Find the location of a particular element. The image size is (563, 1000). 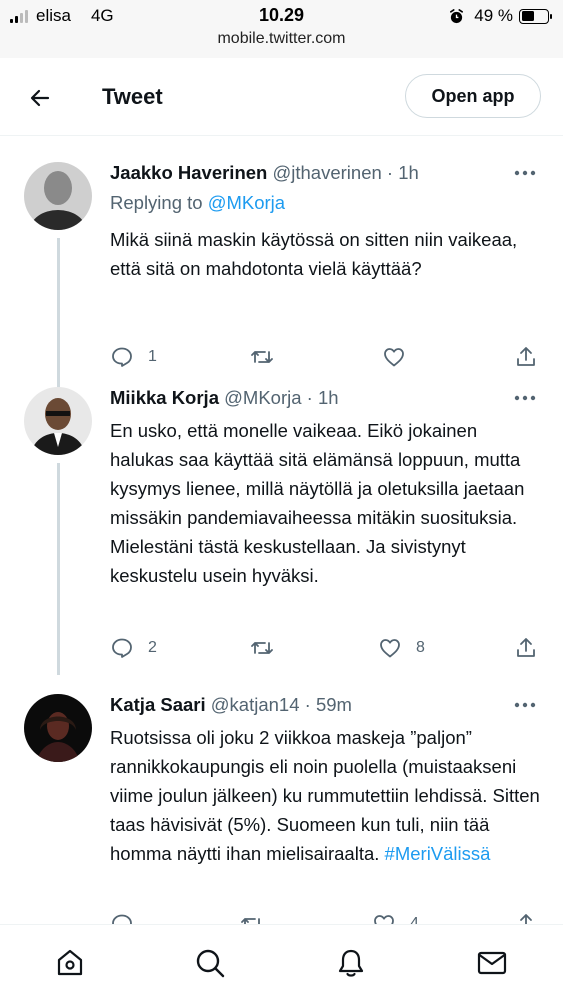

author-meta: @katjan14 · 59m is located at coordinates (281, 704).